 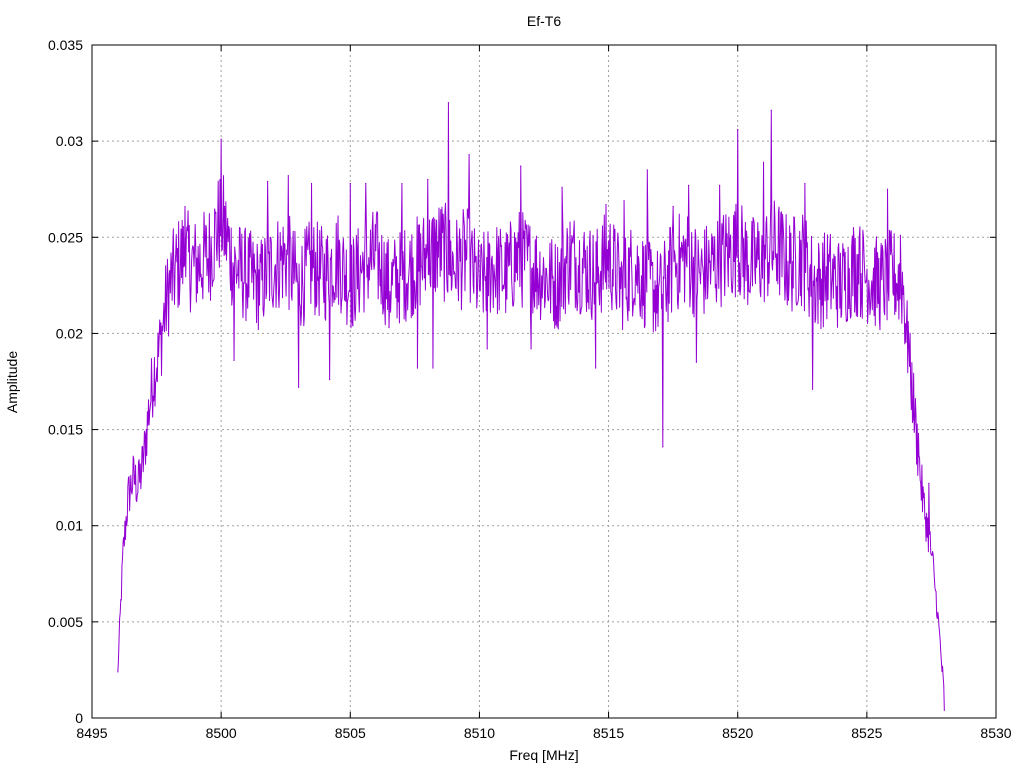 What do you see at coordinates (69, 333) in the screenshot?
I see `y-tick-label: 0.02` at bounding box center [69, 333].